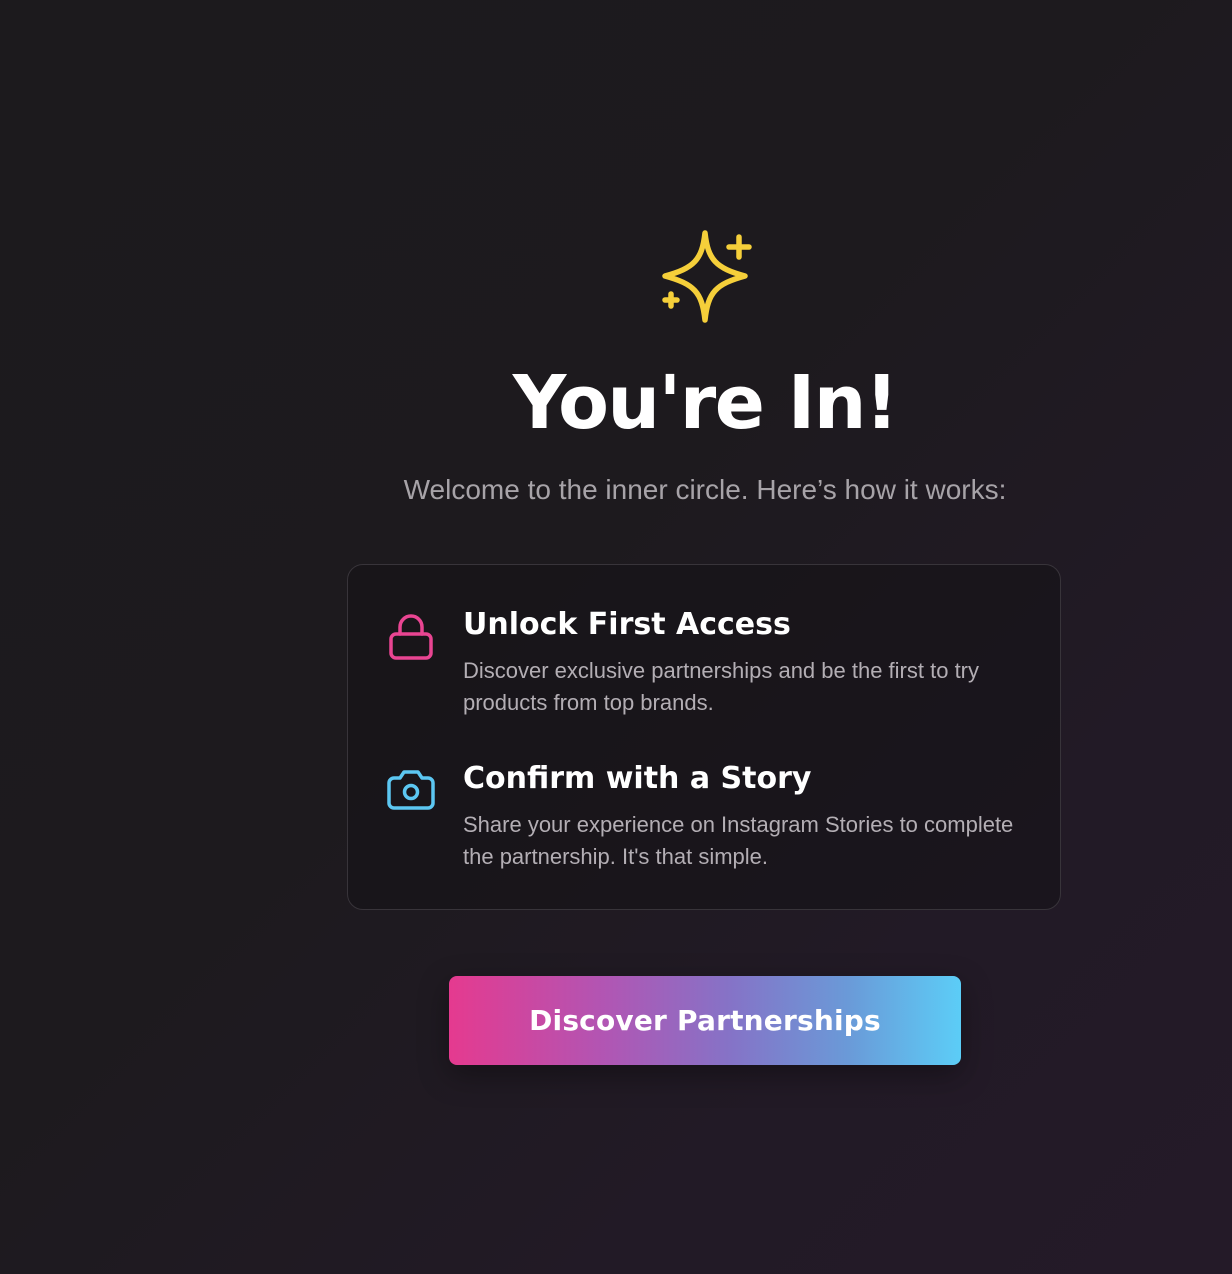  I want to click on sparkles-icon, so click(704, 276).